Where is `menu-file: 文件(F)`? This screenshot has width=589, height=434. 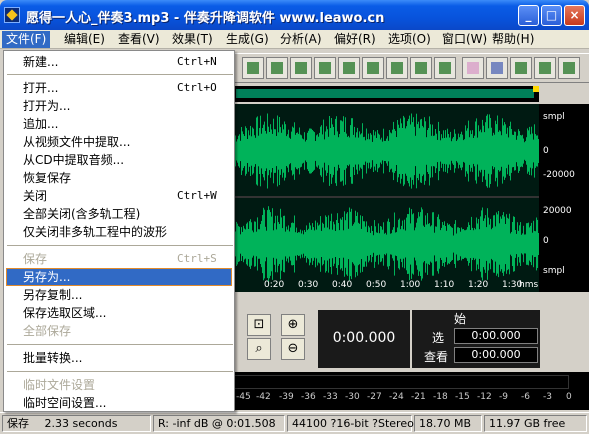 menu-file: 文件(F) is located at coordinates (26, 39).